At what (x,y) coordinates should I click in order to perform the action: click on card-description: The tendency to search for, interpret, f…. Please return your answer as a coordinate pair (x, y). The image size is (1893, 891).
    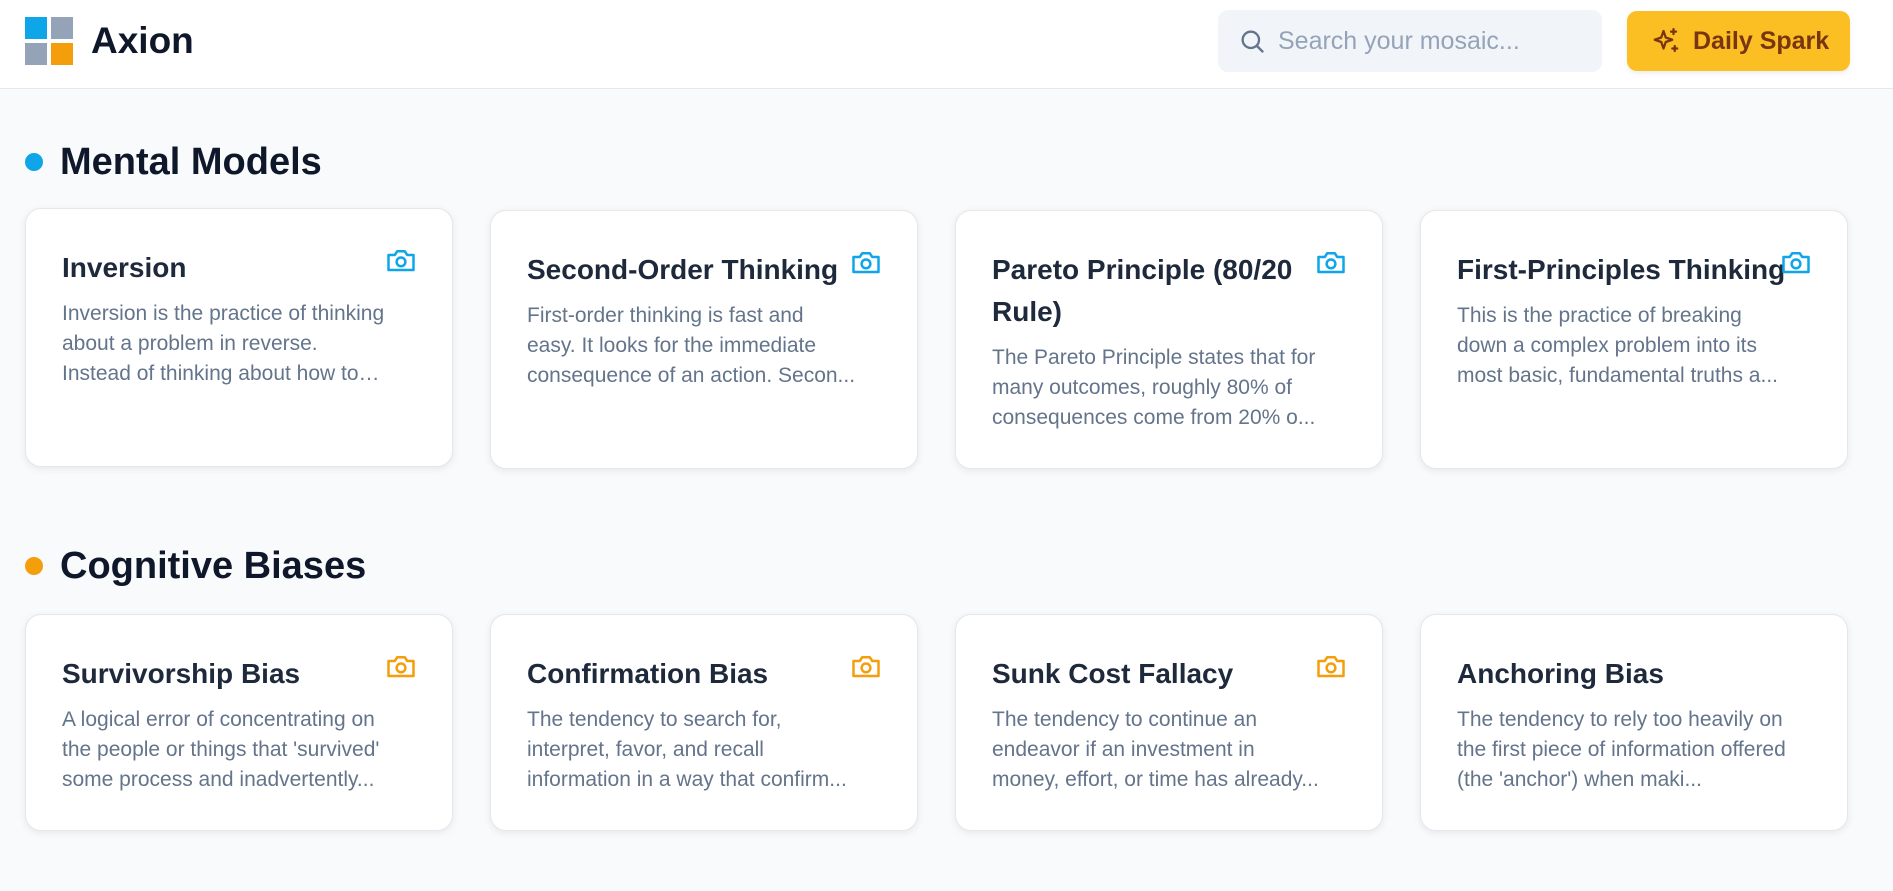
    Looking at the image, I should click on (687, 749).